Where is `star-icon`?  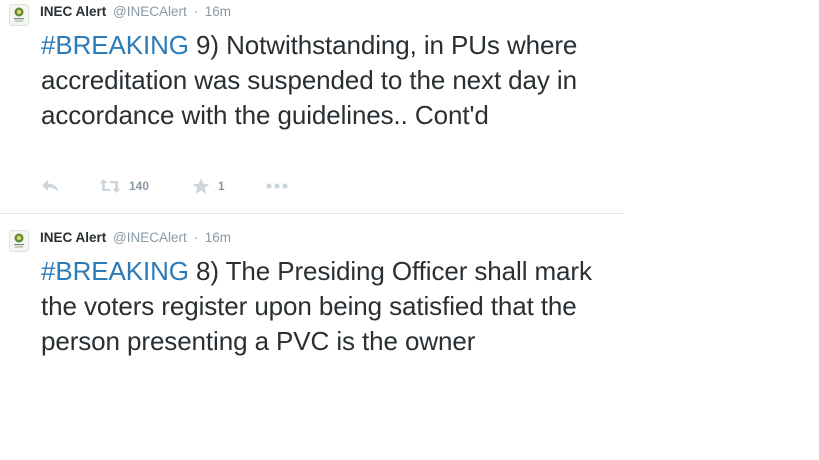
star-icon is located at coordinates (201, 186).